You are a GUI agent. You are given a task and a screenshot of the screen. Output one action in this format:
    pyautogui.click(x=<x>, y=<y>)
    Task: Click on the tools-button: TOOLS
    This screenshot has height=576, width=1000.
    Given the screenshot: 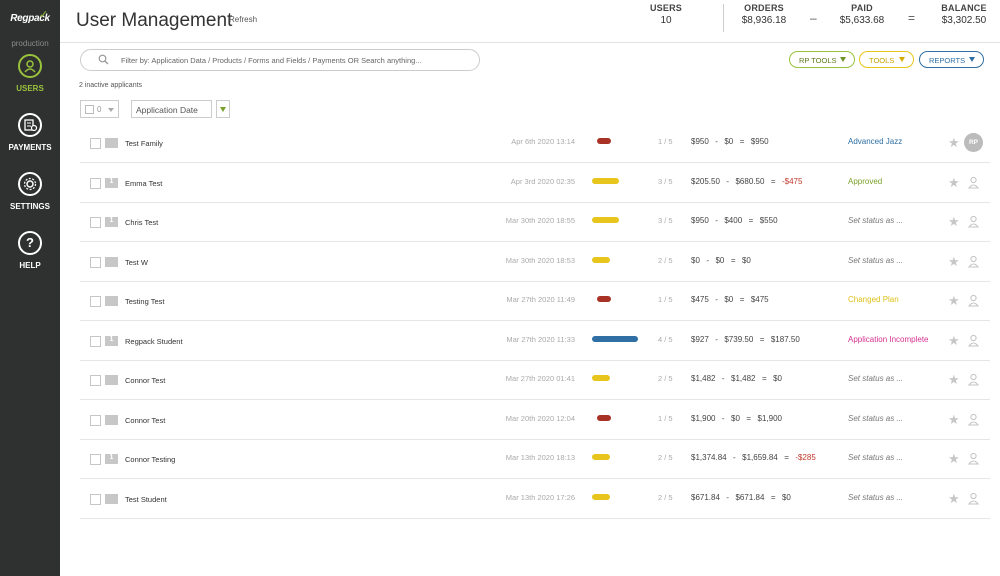 What is the action you would take?
    pyautogui.click(x=886, y=59)
    